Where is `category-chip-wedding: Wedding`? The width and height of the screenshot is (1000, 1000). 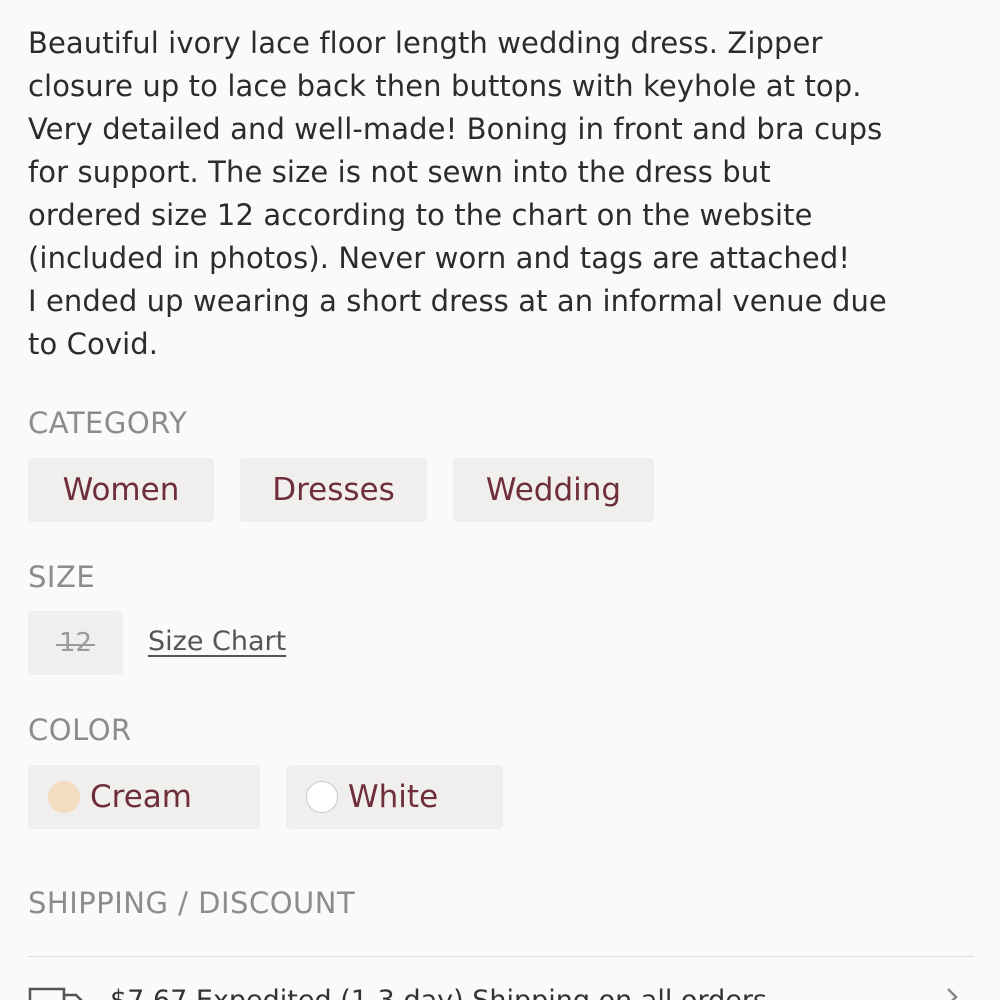
category-chip-wedding: Wedding is located at coordinates (553, 490).